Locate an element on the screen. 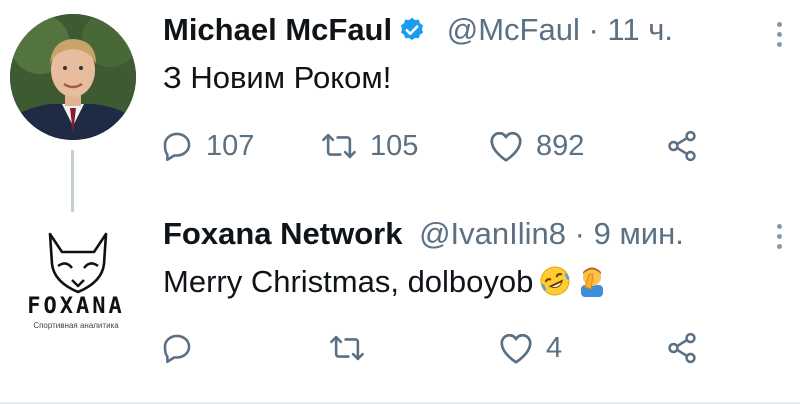 The height and width of the screenshot is (404, 800). like-count: 4 is located at coordinates (554, 347).